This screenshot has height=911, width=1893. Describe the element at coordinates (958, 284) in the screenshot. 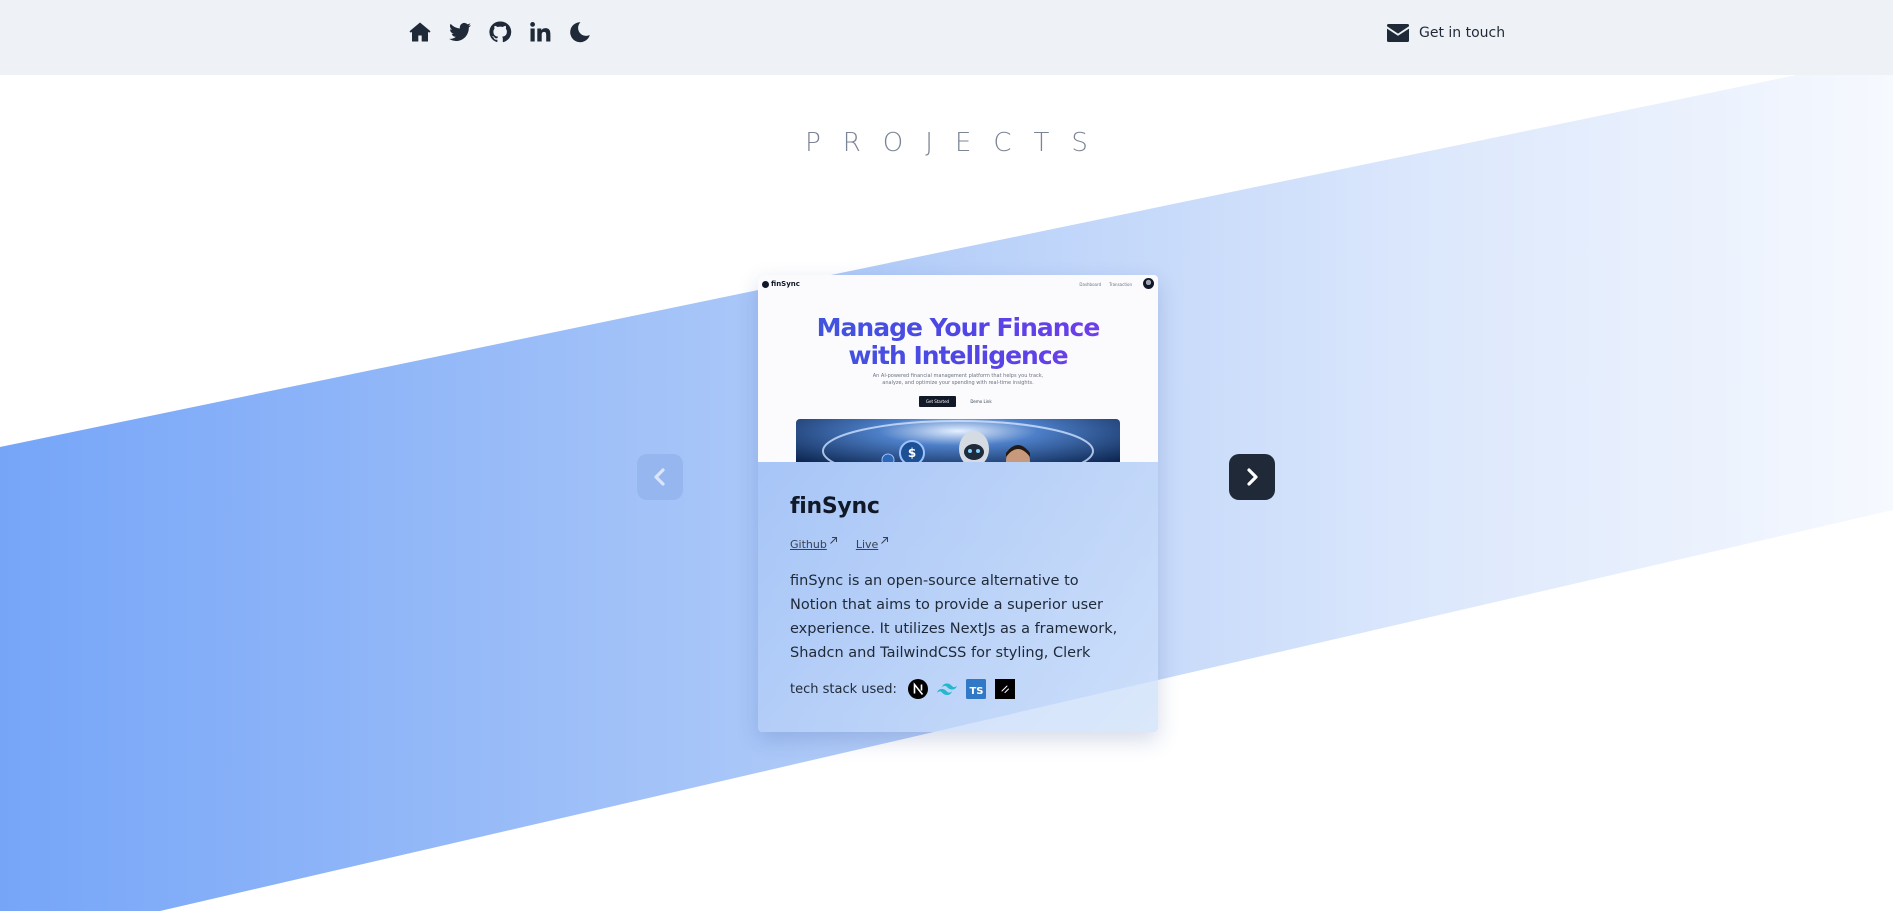

I see `preview-navbar: finSync Dashboard Transaction` at that location.